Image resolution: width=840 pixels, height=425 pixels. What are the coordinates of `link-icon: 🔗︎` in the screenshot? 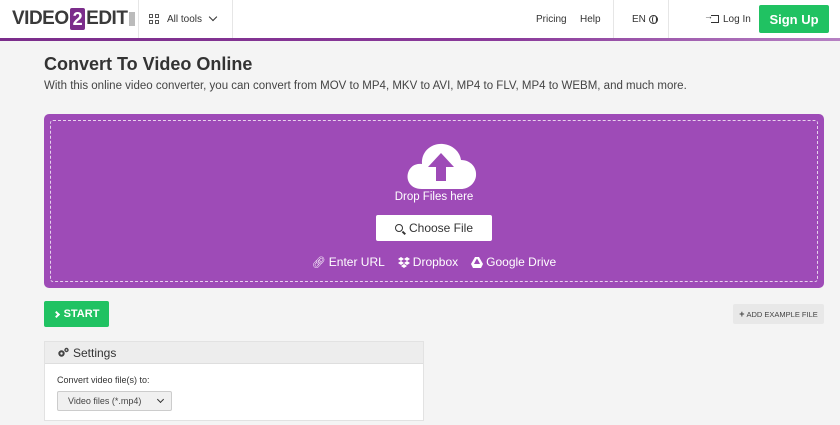 It's located at (318, 262).